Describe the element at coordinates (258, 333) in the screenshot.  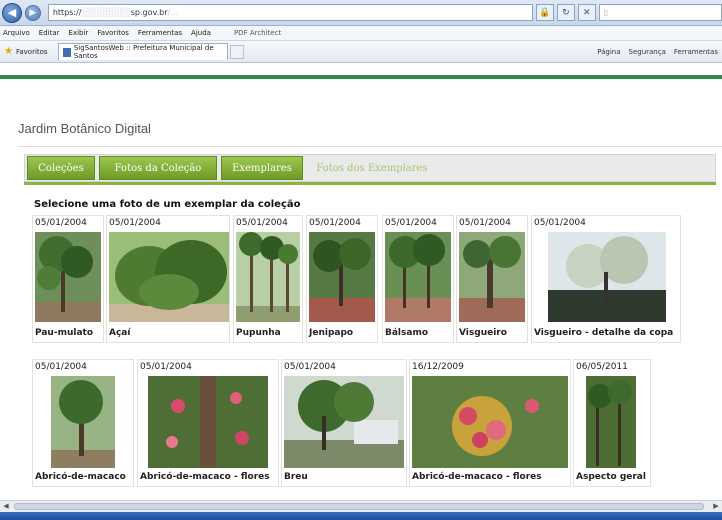
I see `photo-caption: Pupunha` at that location.